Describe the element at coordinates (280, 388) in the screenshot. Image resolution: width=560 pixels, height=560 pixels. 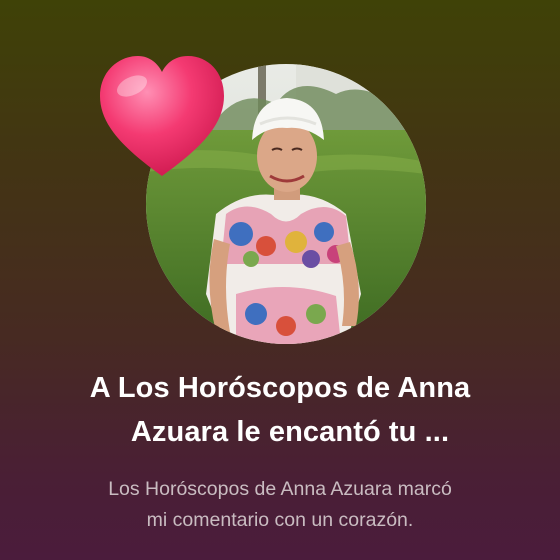
I see `notification-title-line1: A Los Horóscopos de Anna` at that location.